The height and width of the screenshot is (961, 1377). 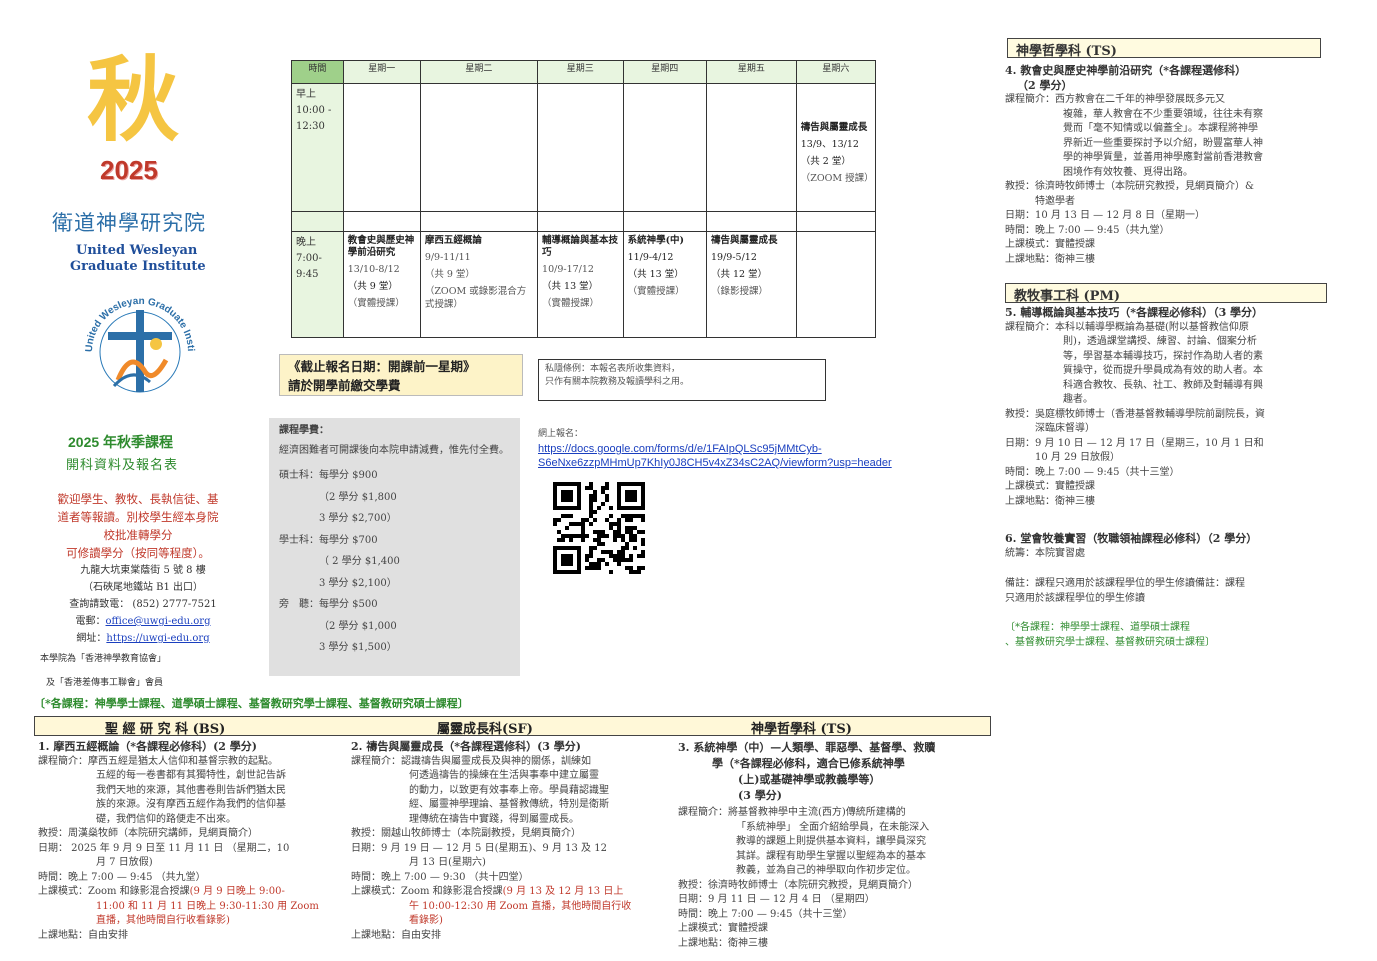 I want to click on privacy-line-2: 只作有關本院教務及報讀學科之用。, so click(x=617, y=382).